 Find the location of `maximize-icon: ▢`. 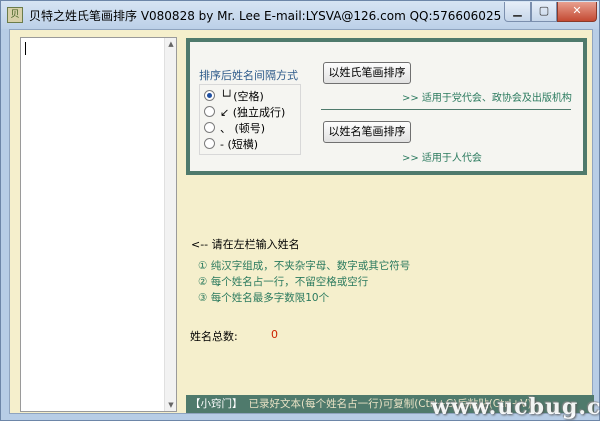

maximize-icon: ▢ is located at coordinates (544, 10).